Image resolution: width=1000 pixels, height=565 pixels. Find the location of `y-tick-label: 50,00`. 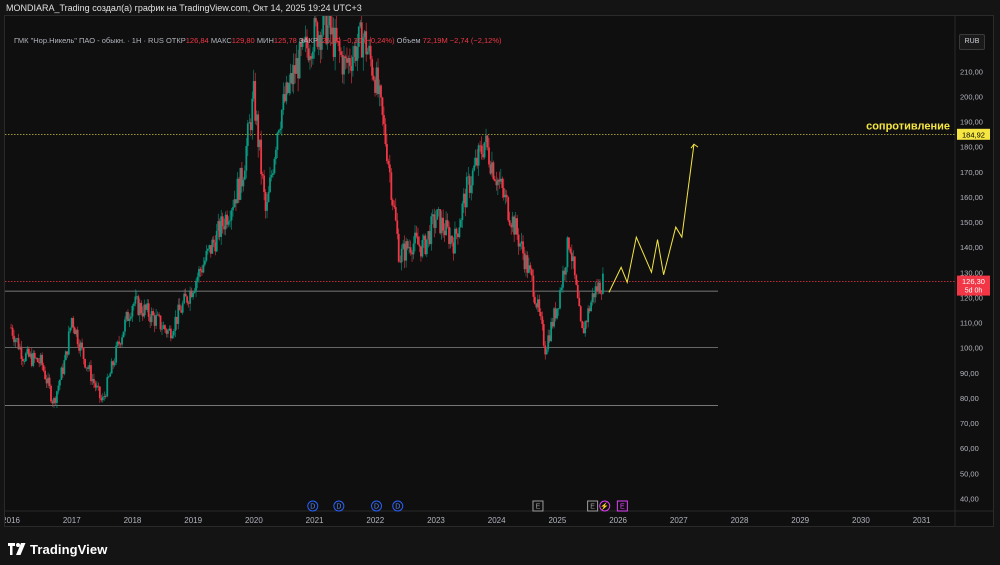

y-tick-label: 50,00 is located at coordinates (969, 473).